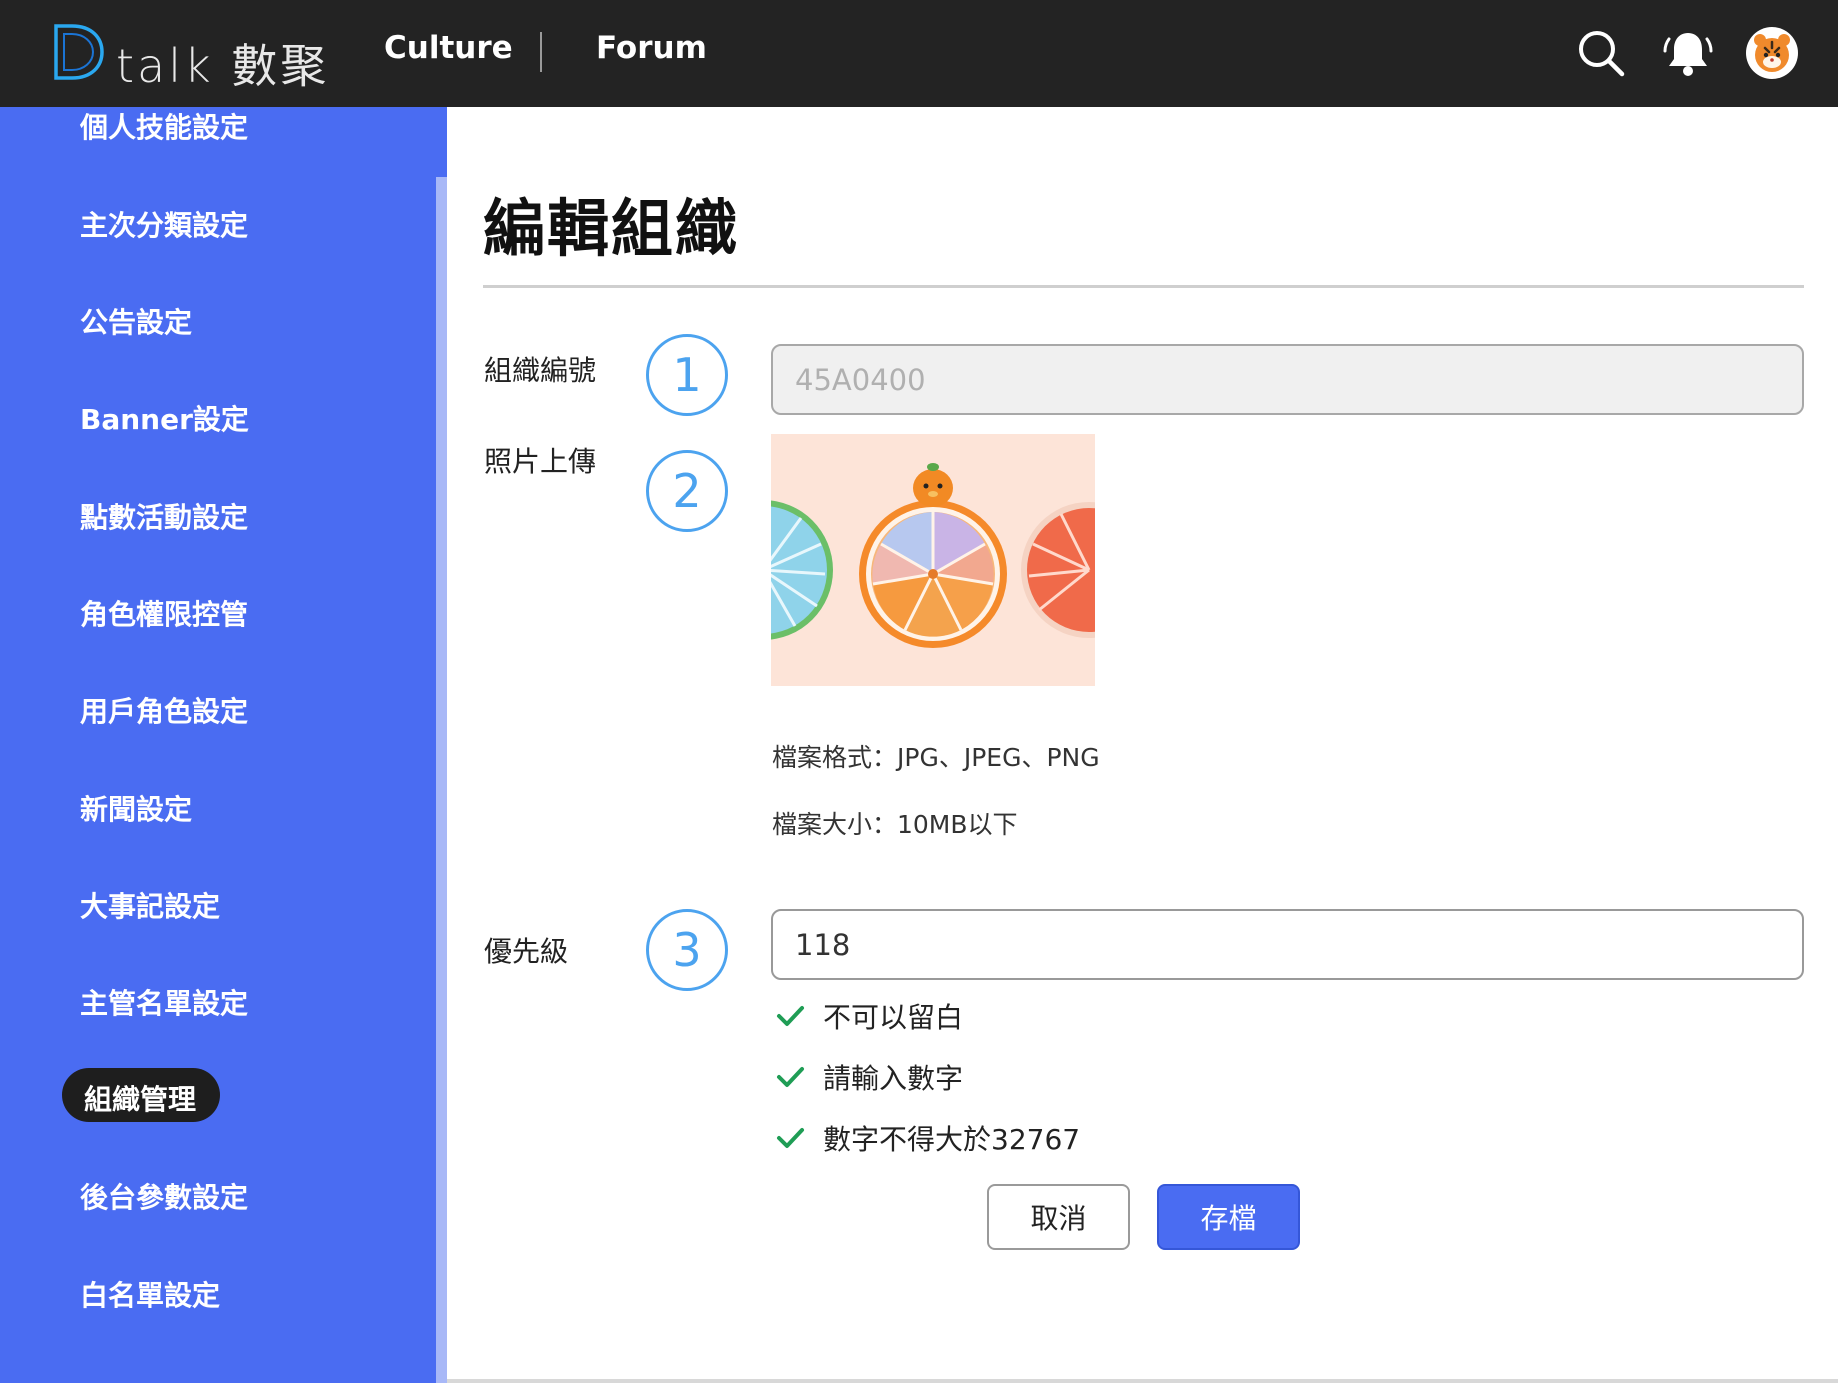 This screenshot has height=1383, width=1838. I want to click on sidebar-item-org-management-label: 組織管理, so click(140, 1099).